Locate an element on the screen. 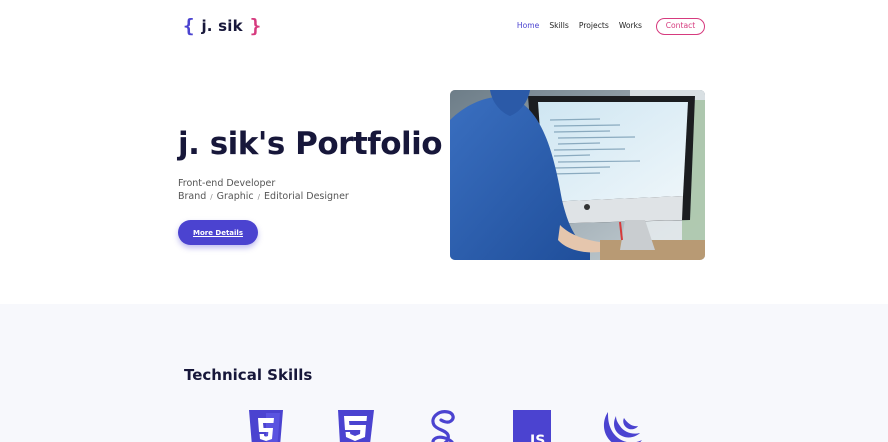 The height and width of the screenshot is (442, 888). logo-brace-close: } is located at coordinates (255, 25).